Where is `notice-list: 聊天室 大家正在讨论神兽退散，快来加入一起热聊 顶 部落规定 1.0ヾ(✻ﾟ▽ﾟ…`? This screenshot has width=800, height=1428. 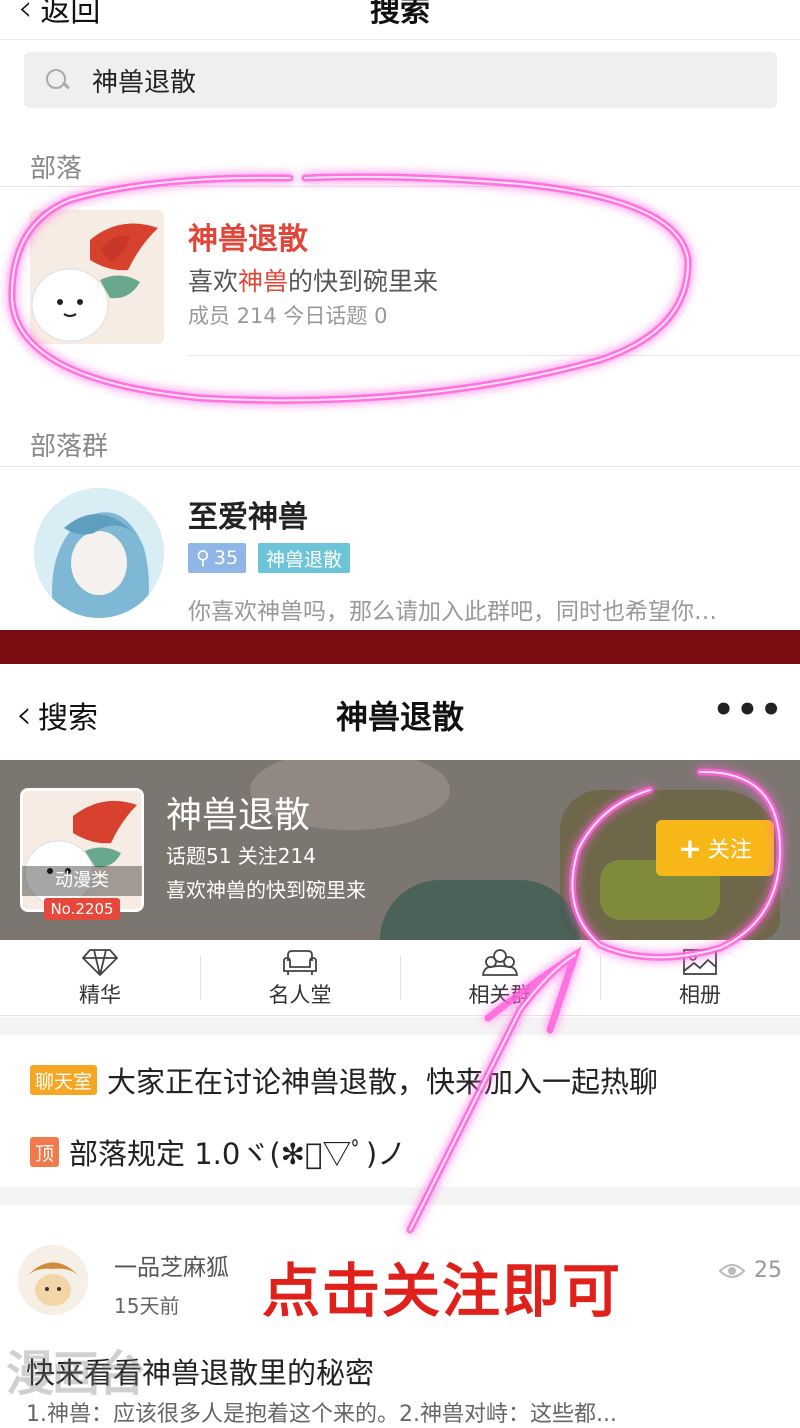
notice-list: 聊天室 大家正在讨论神兽退散，快来加入一起热聊 顶 部落规定 1.0ヾ(✻ﾟ▽ﾟ… is located at coordinates (400, 1111).